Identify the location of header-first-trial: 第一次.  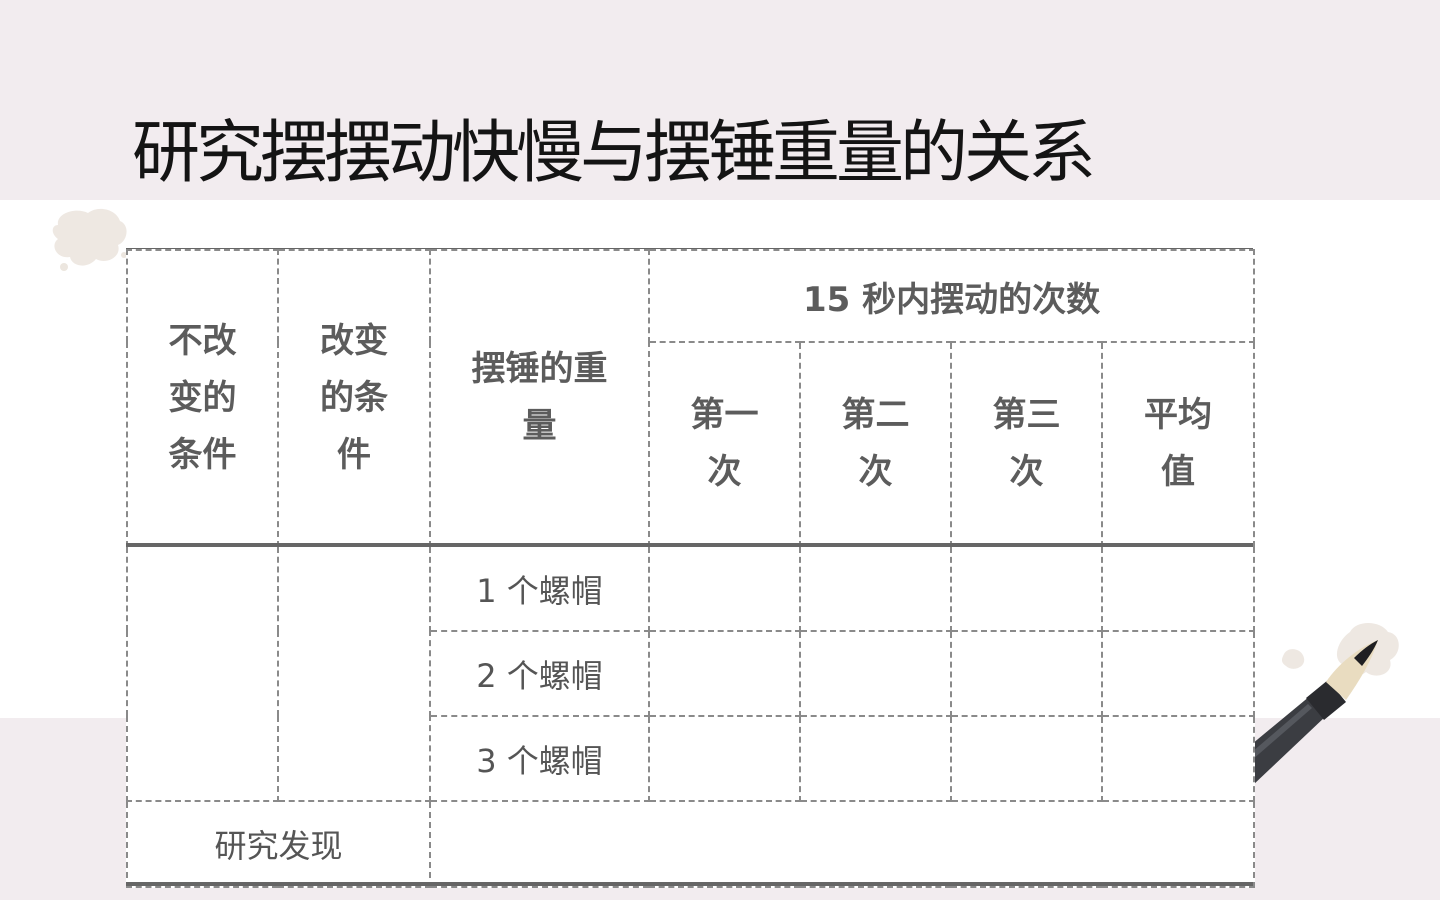
(724, 444).